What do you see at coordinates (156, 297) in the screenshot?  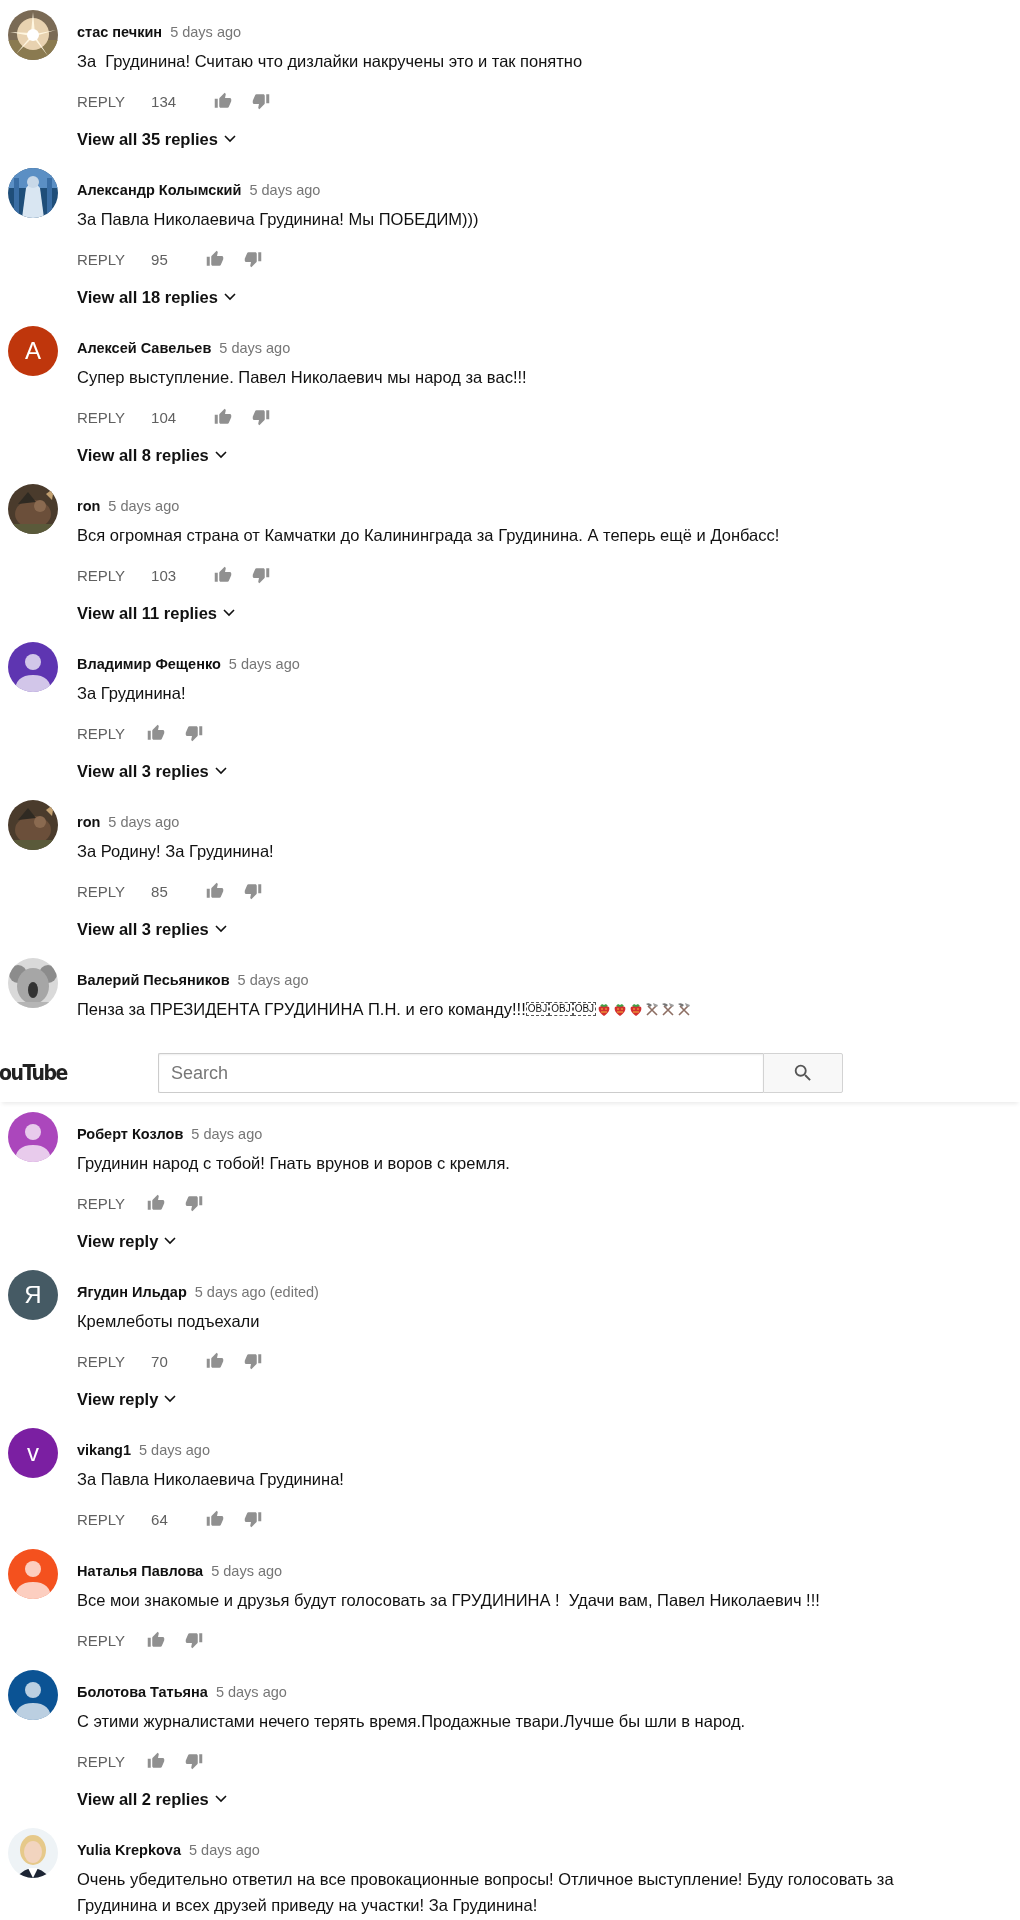 I see `view-replies-button: View all 18 replies` at bounding box center [156, 297].